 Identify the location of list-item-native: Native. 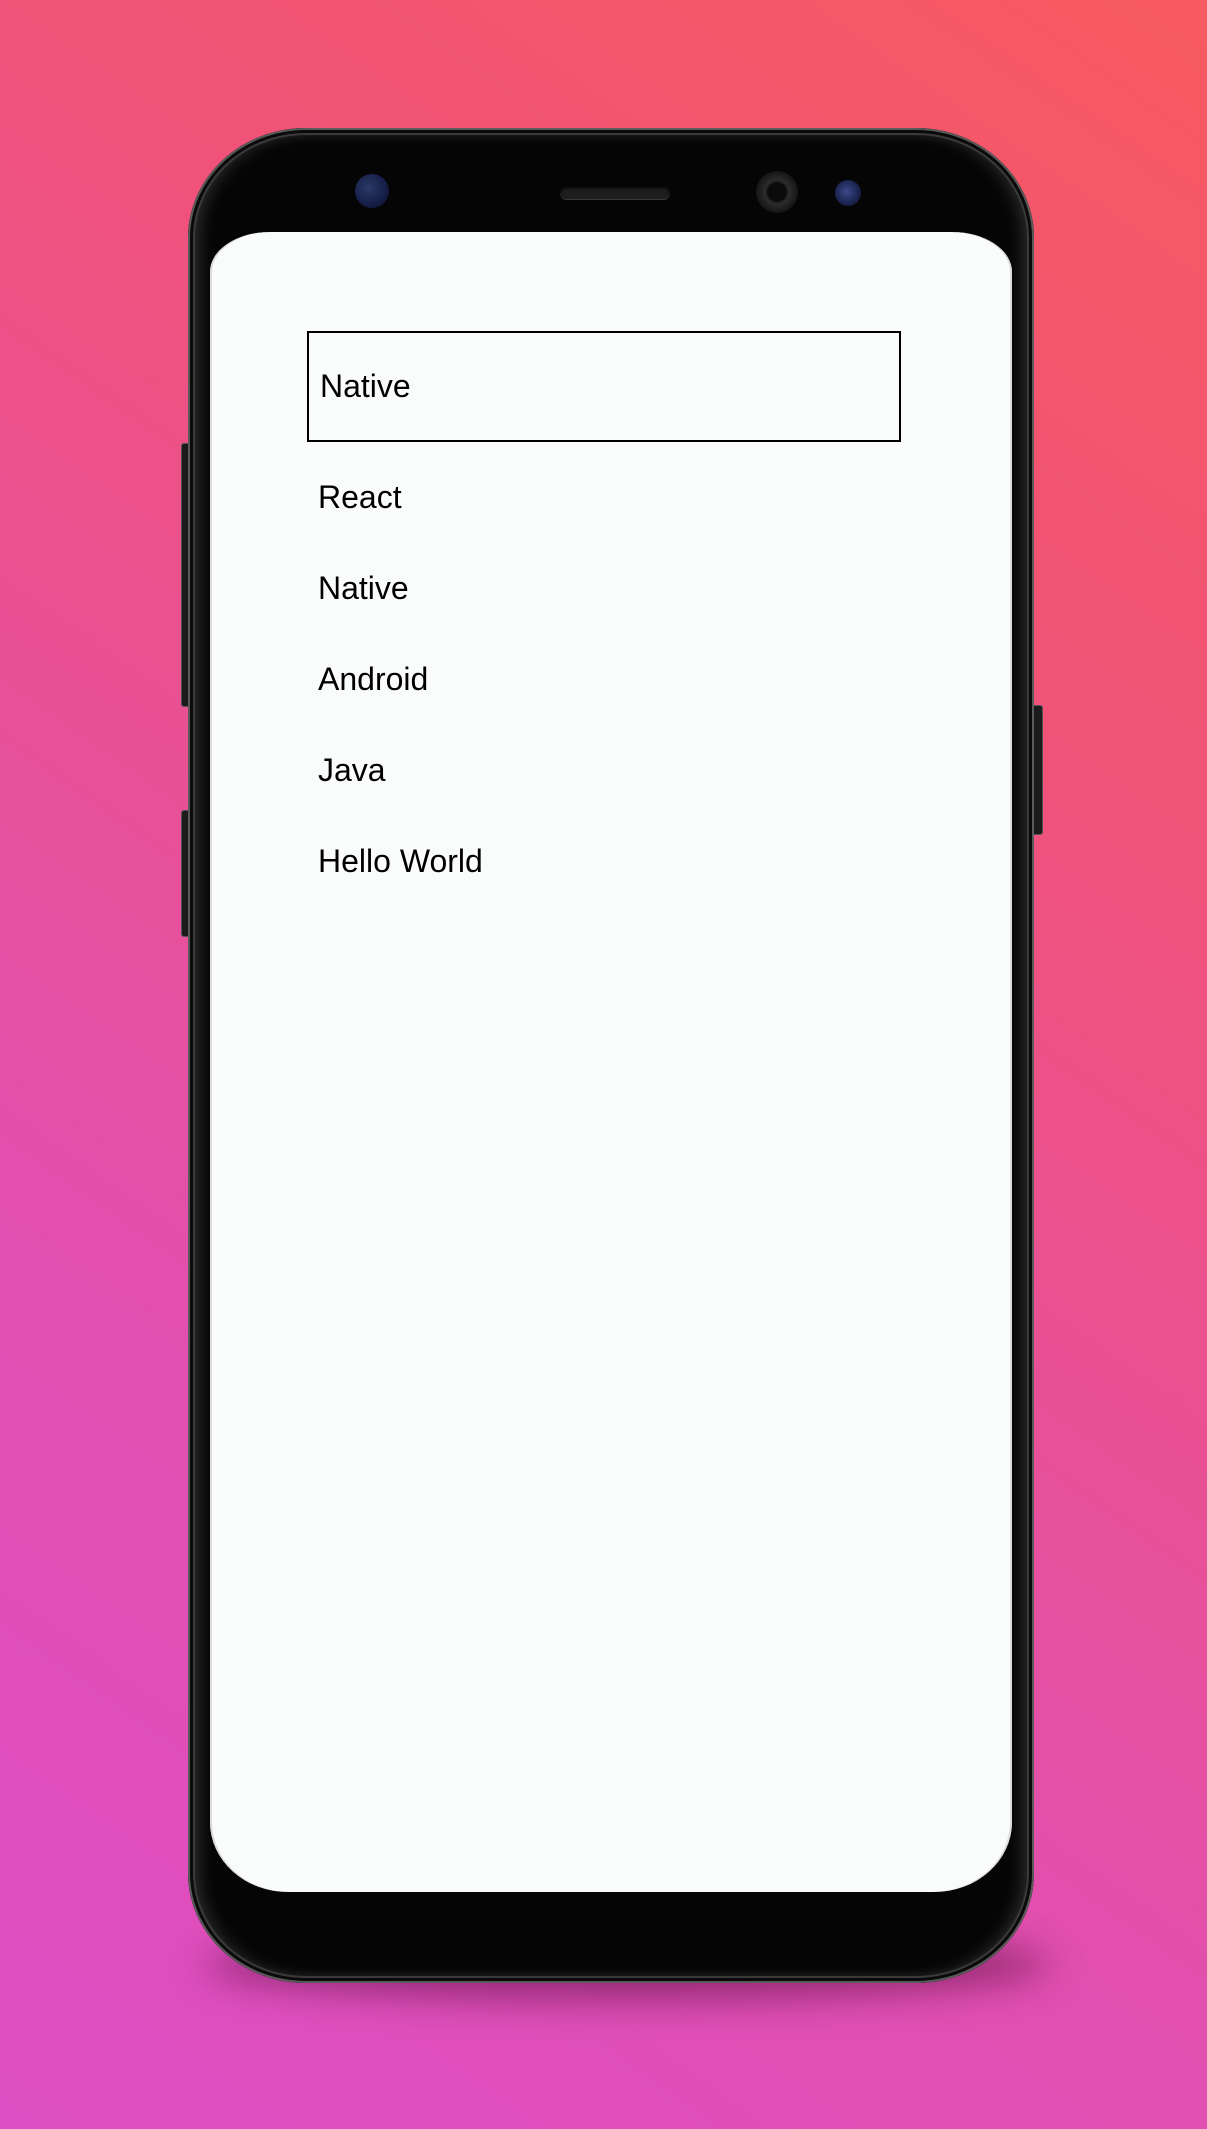
(400, 613).